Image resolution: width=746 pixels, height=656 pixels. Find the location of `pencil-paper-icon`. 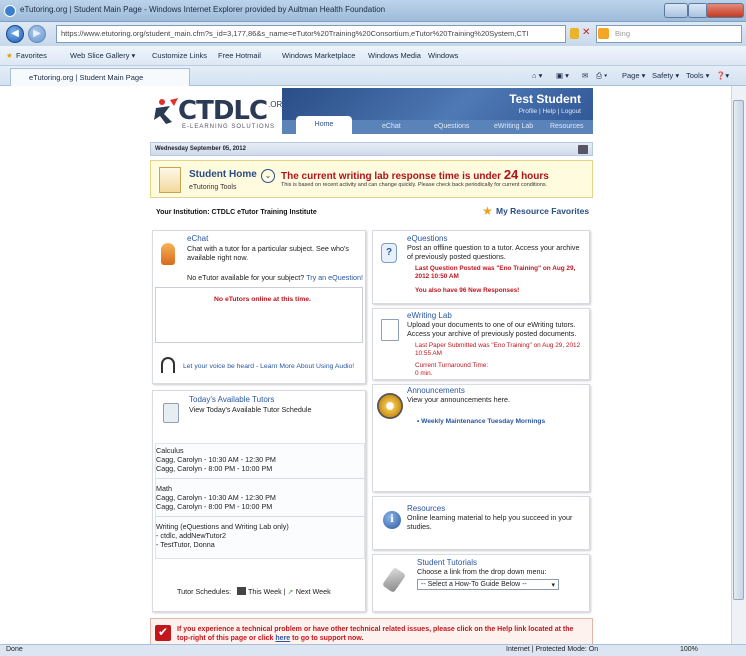

pencil-paper-icon is located at coordinates (390, 330).